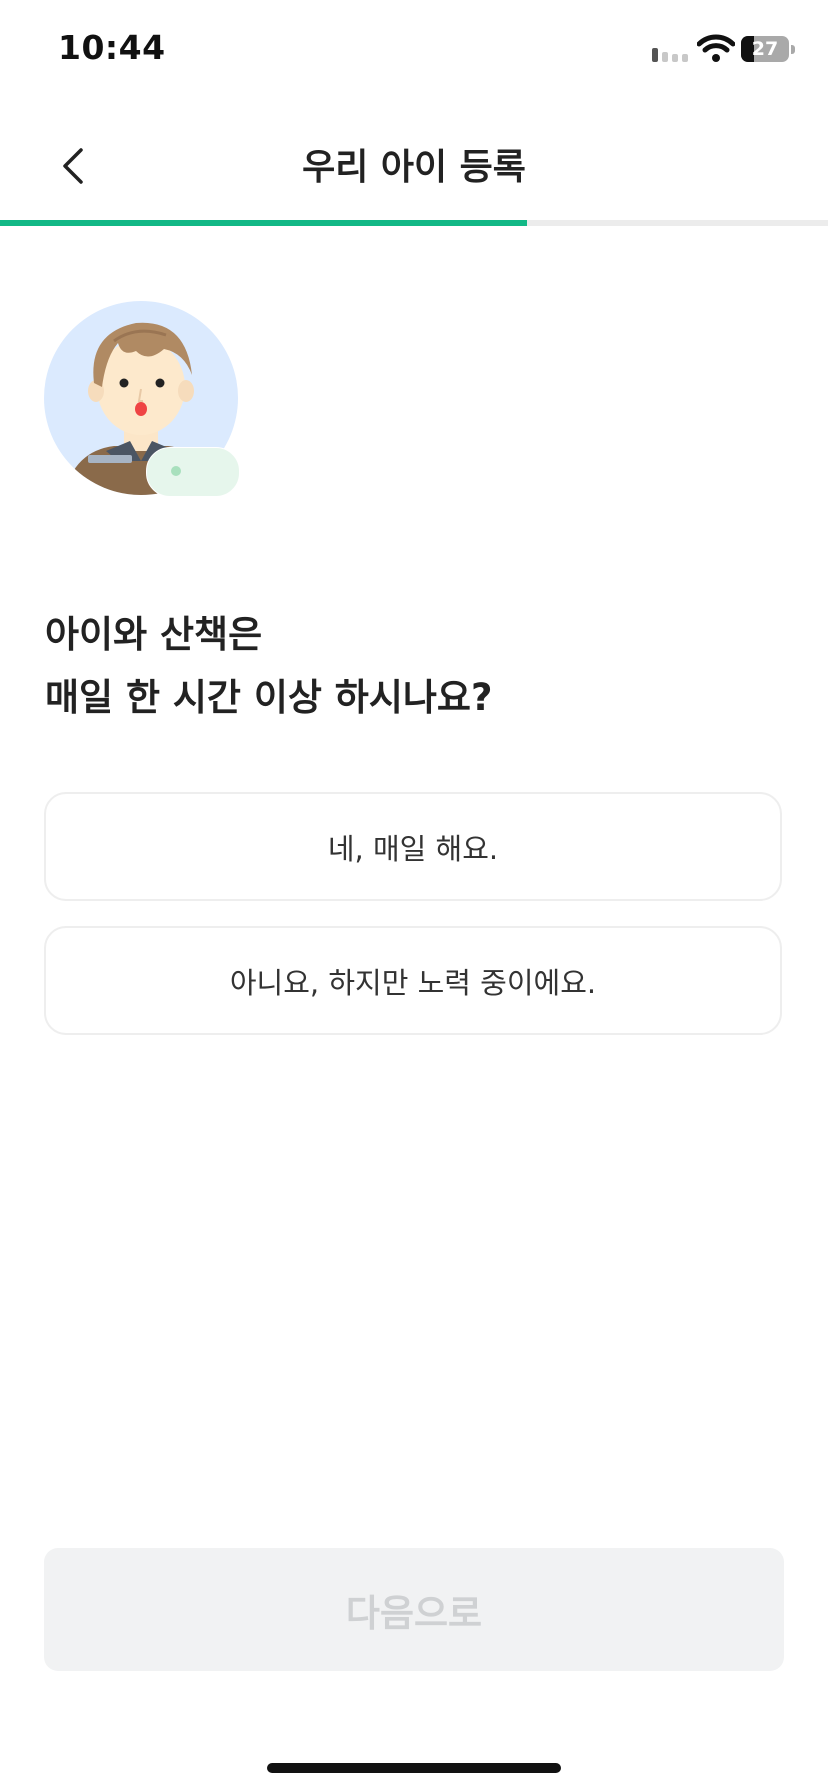  I want to click on next-button: 다음으로, so click(414, 1609).